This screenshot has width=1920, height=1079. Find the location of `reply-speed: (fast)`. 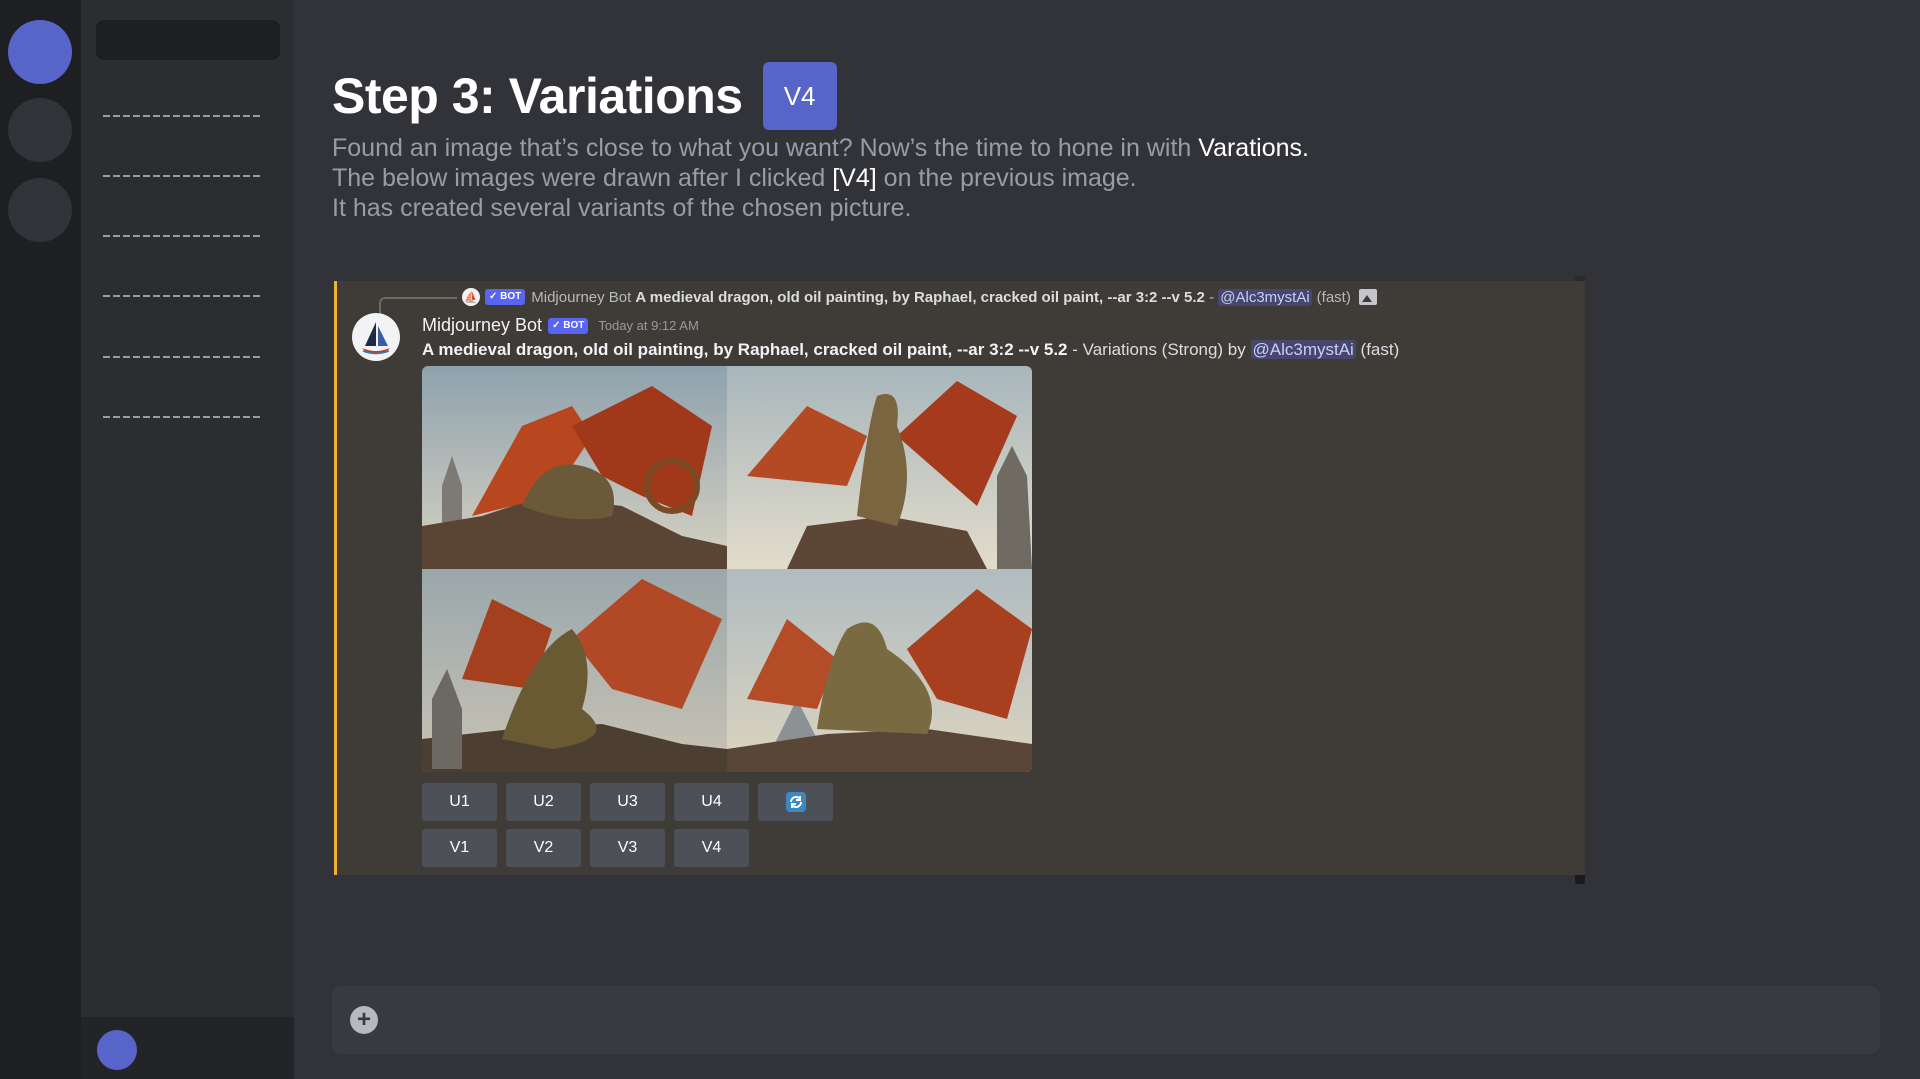

reply-speed: (fast) is located at coordinates (1333, 297).